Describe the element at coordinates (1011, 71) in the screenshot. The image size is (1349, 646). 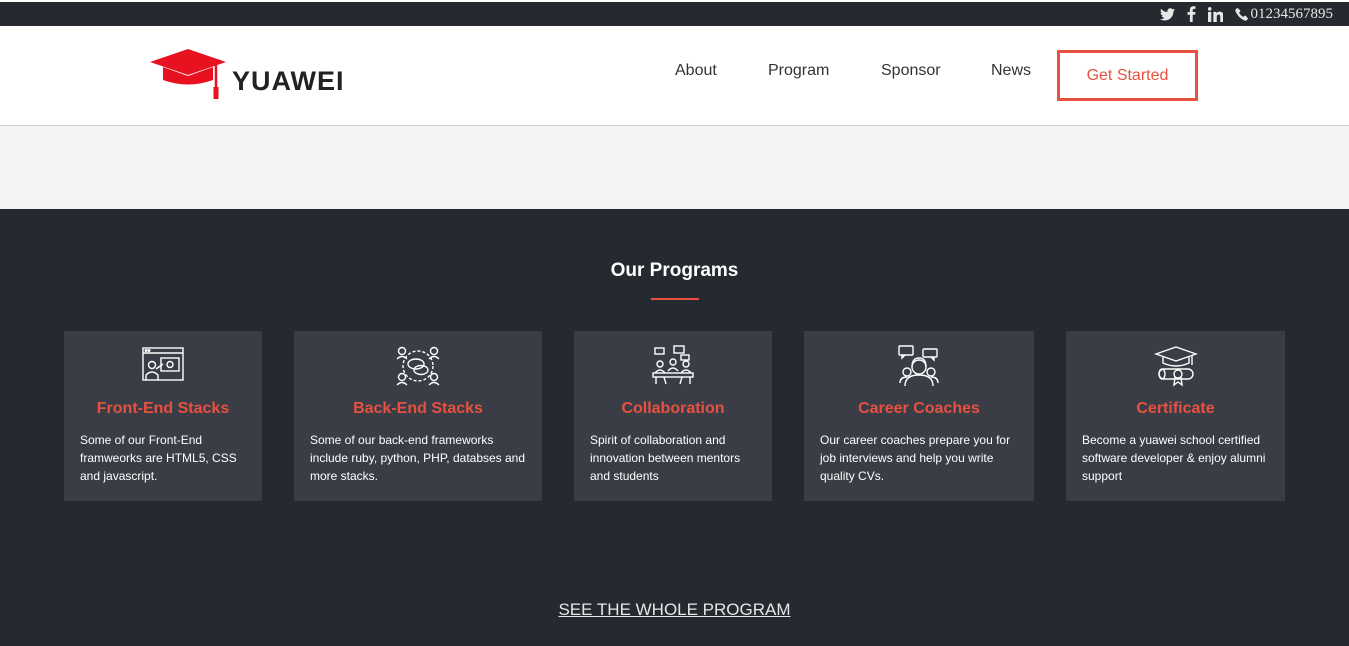
I see `nav-news: News` at that location.